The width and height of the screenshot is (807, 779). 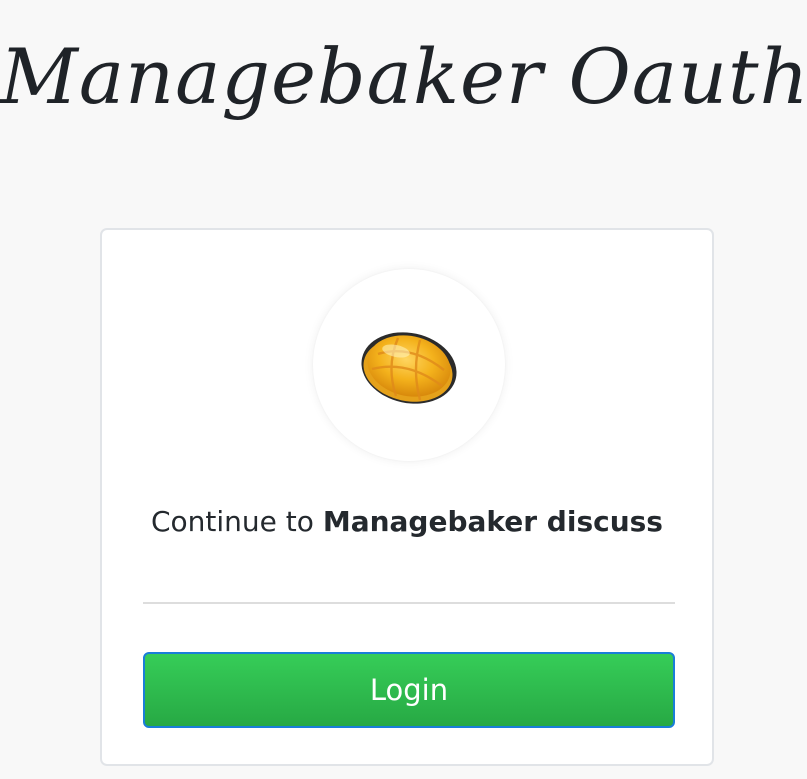 What do you see at coordinates (237, 521) in the screenshot?
I see `continue-prefix: Continue to` at bounding box center [237, 521].